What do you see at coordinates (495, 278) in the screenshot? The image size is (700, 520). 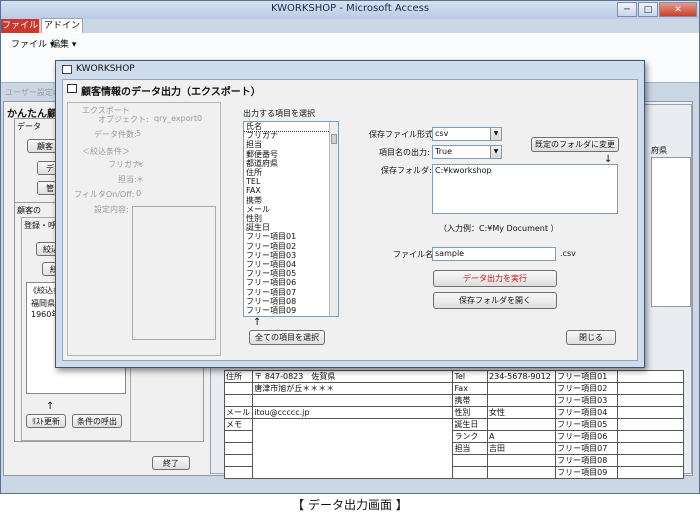 I see `run-export-button: データ出力を実行` at bounding box center [495, 278].